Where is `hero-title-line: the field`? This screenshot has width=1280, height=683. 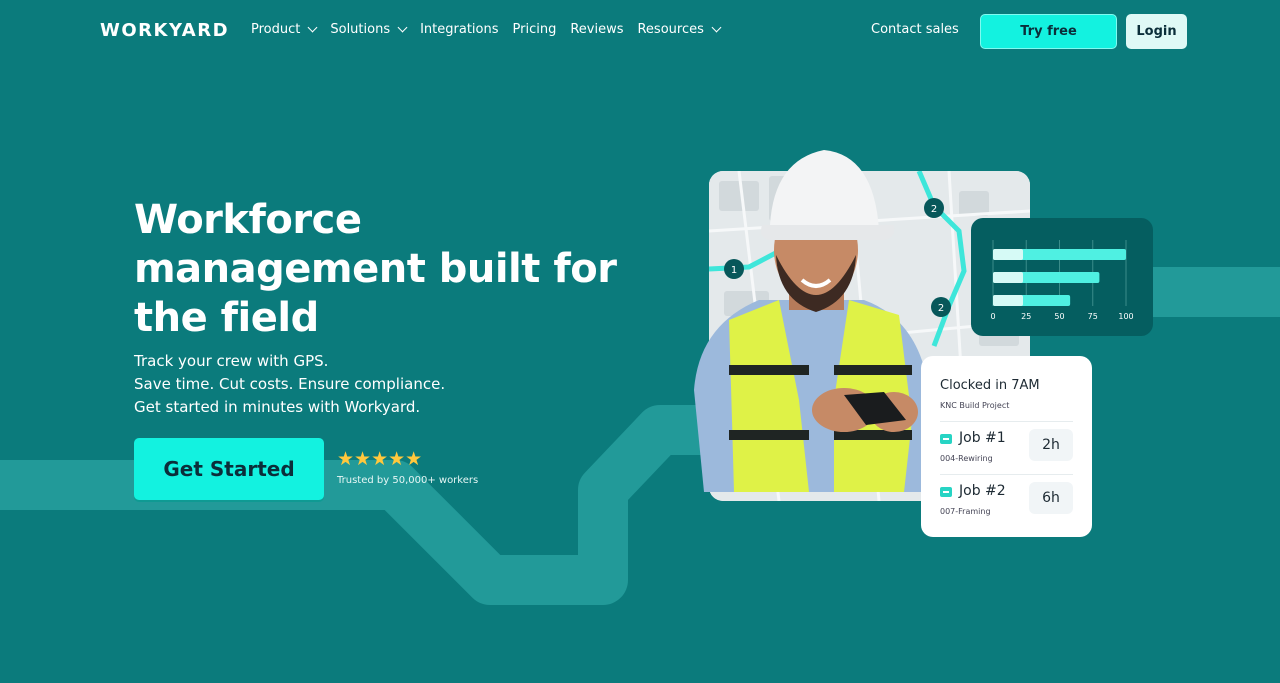 hero-title-line: the field is located at coordinates (226, 318).